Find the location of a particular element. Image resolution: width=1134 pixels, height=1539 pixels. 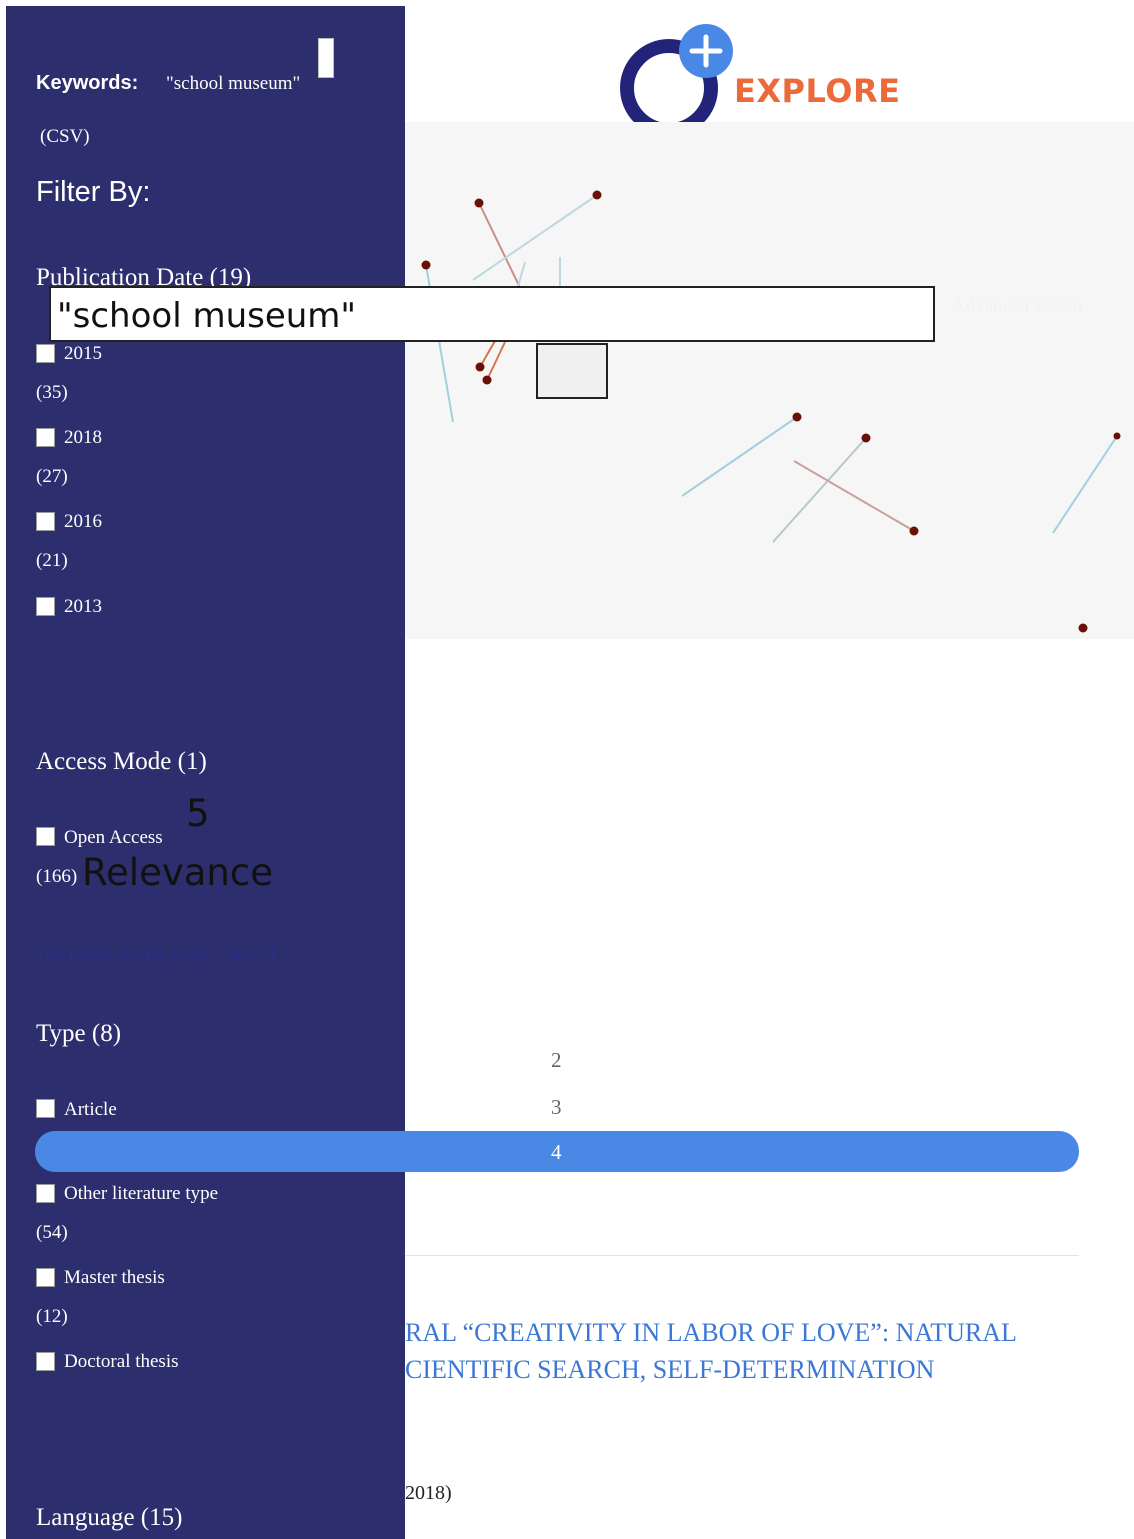

results-summary: 166 publications, page 4 of 4 is located at coordinates (156, 955).